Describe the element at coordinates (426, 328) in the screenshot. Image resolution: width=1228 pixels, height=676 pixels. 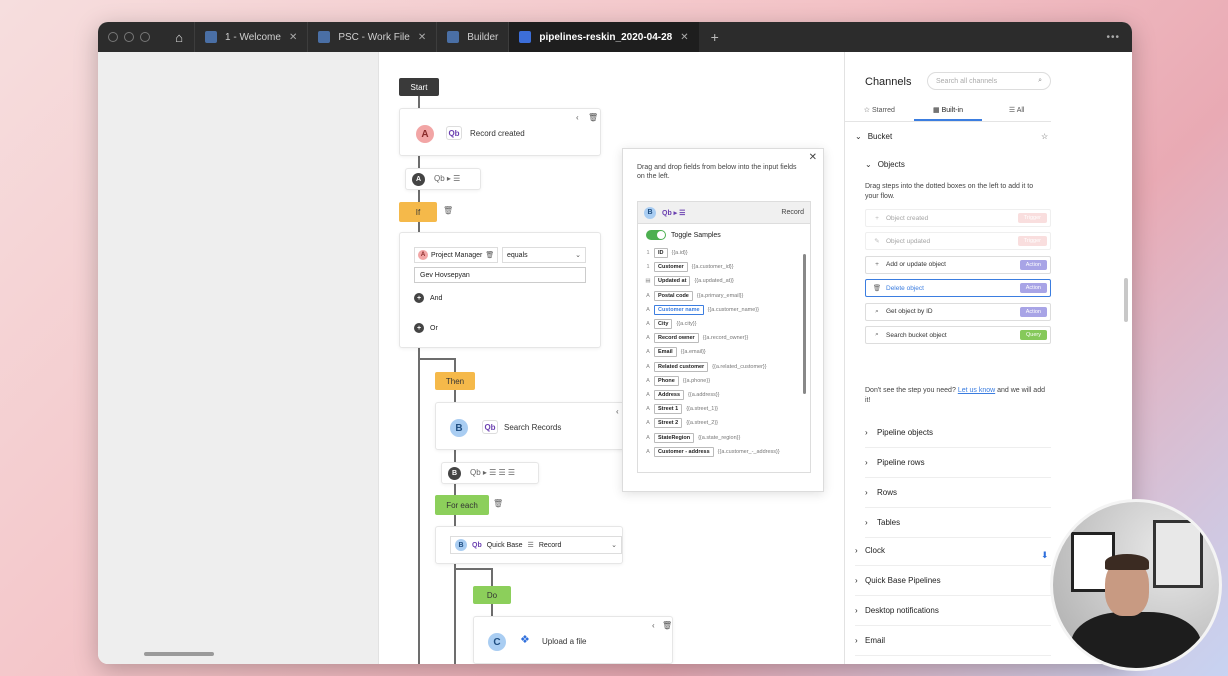
I see `add-or-button: + Or` at that location.